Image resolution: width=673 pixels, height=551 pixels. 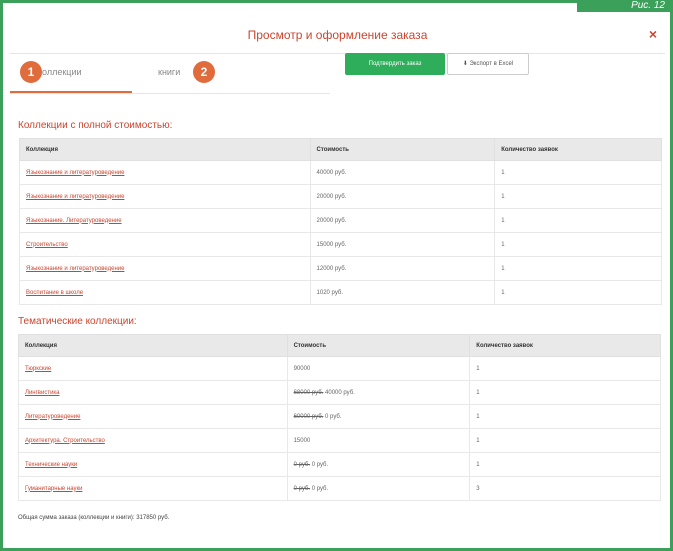 What do you see at coordinates (395, 64) in the screenshot?
I see `confirm-order-button: Подтвердить заказ` at bounding box center [395, 64].